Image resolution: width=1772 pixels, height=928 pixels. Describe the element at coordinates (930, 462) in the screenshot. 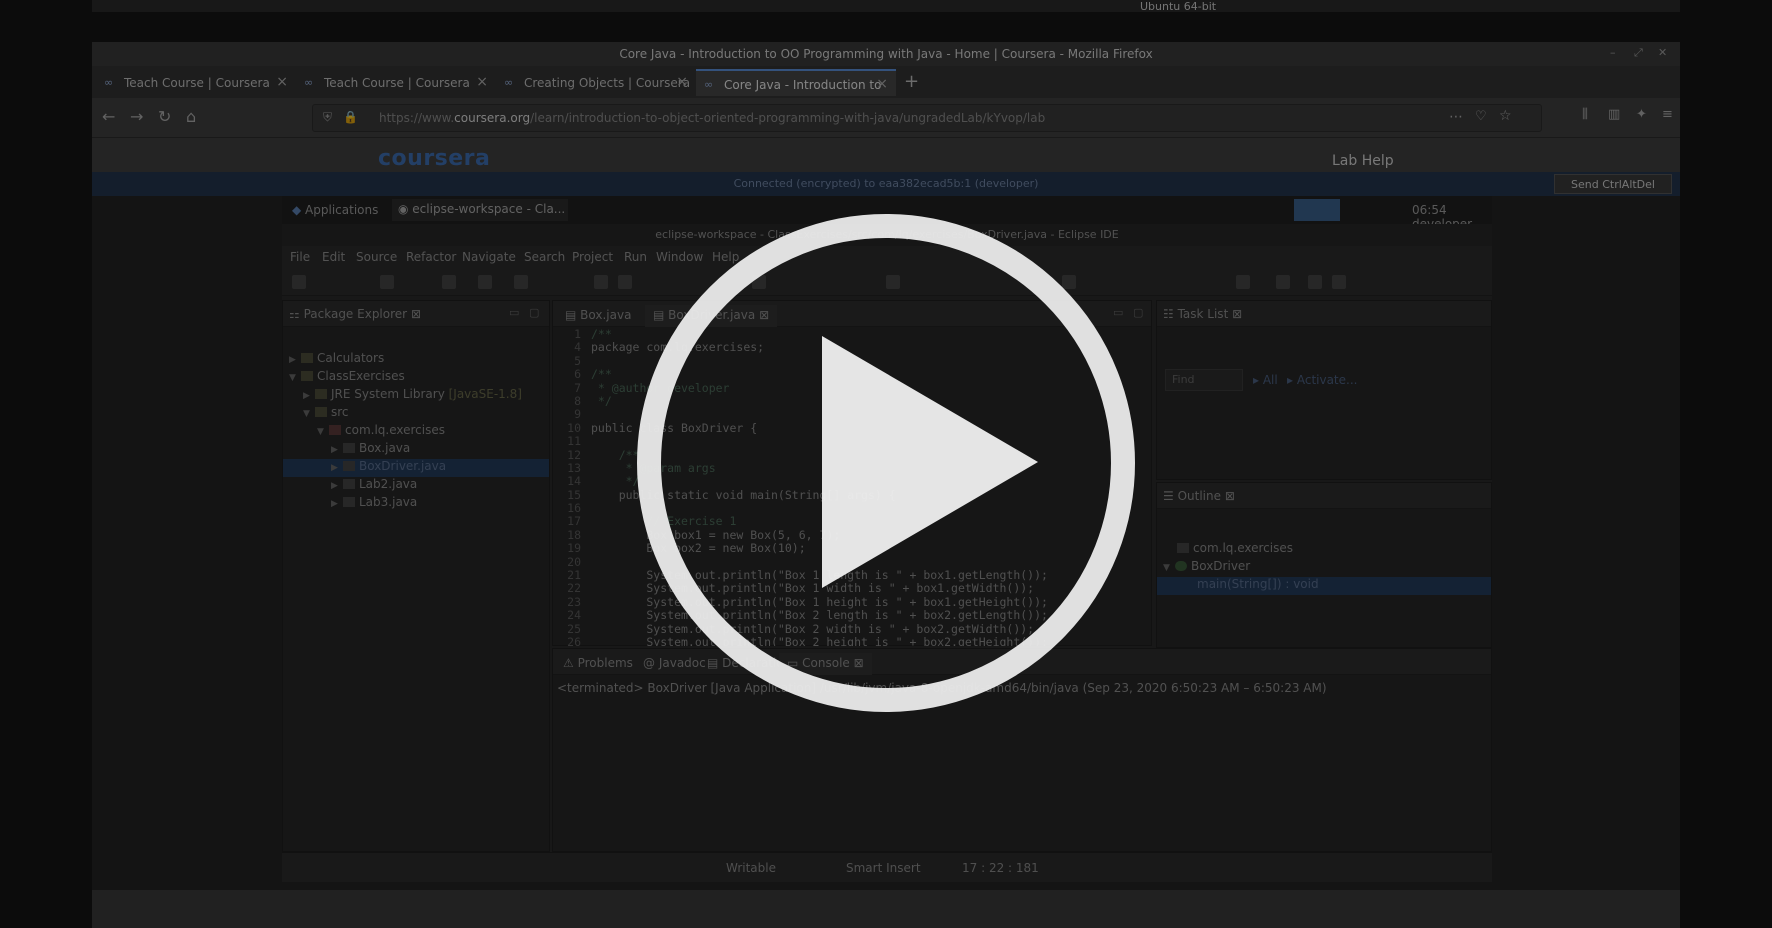

I see `play-icon` at that location.